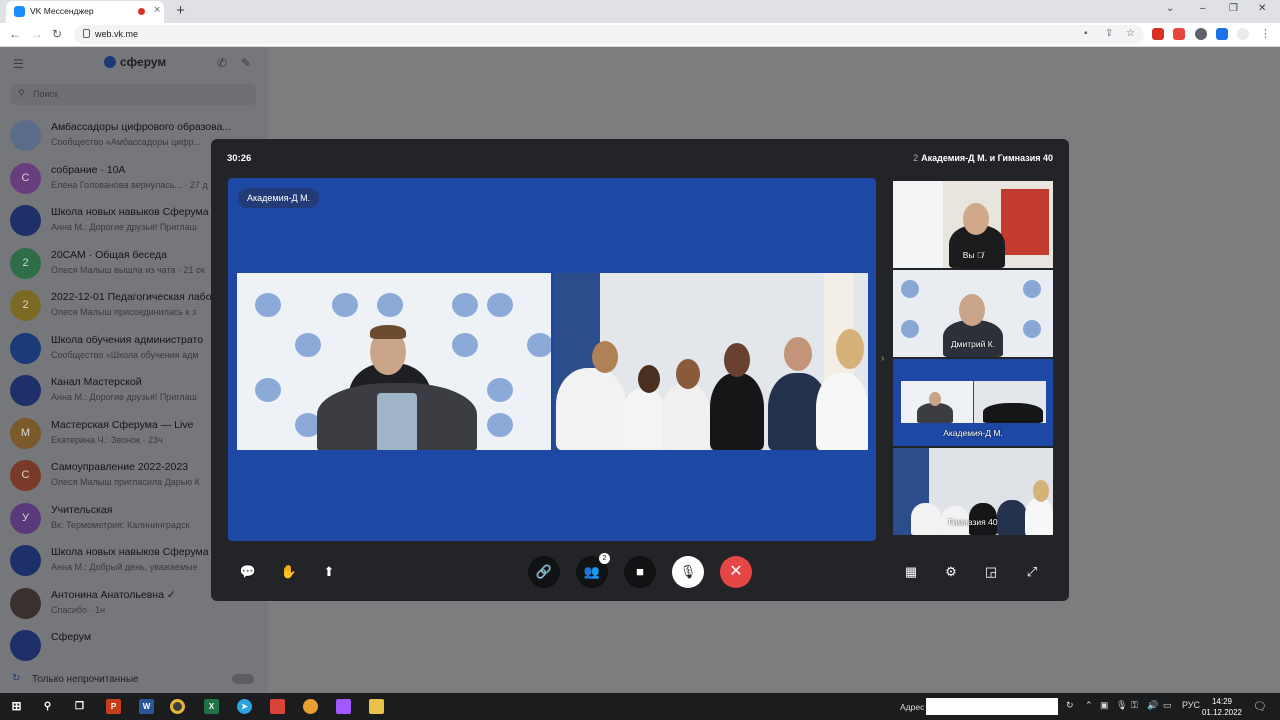  What do you see at coordinates (992, 706) in the screenshot?
I see `address-toolbar-input` at bounding box center [992, 706].